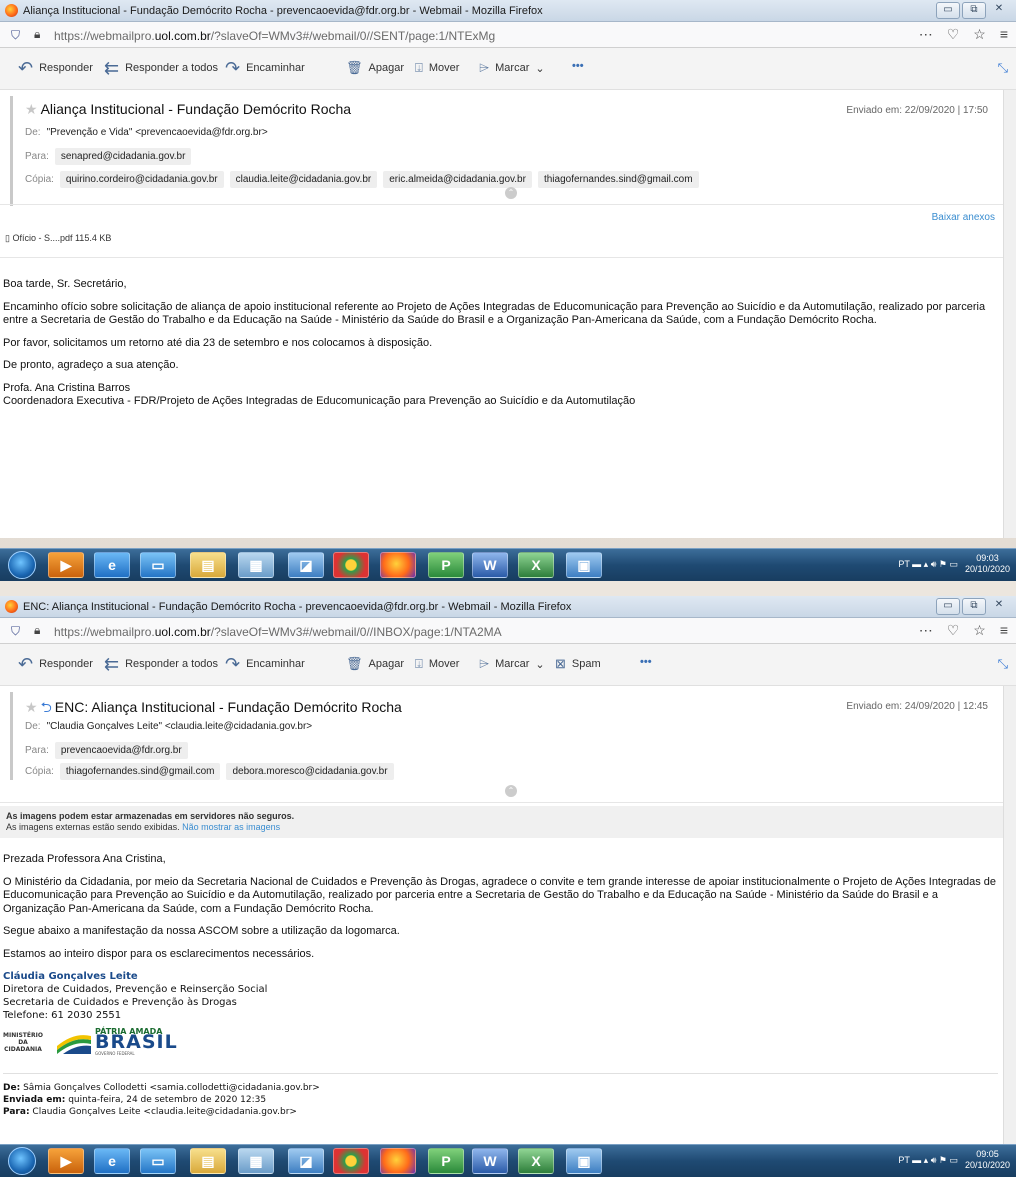  What do you see at coordinates (987, 1160) in the screenshot?
I see `clock: 09:05 20/10/2020` at bounding box center [987, 1160].